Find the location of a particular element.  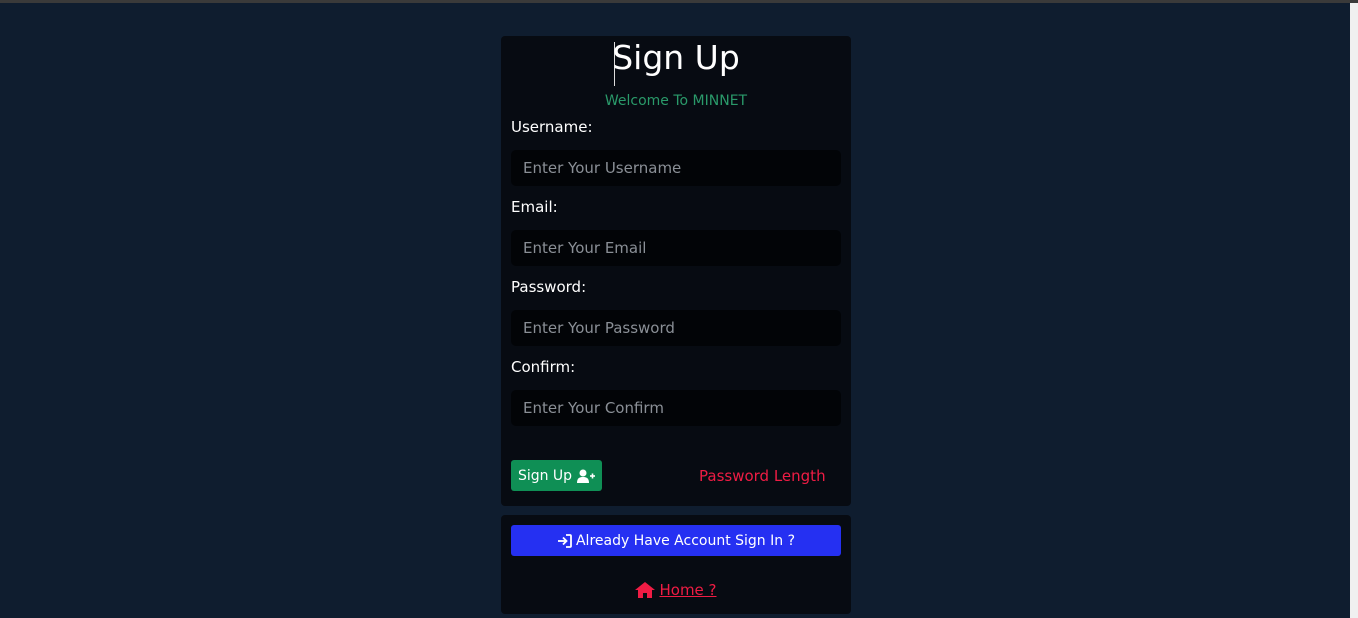

email-input is located at coordinates (676, 248).